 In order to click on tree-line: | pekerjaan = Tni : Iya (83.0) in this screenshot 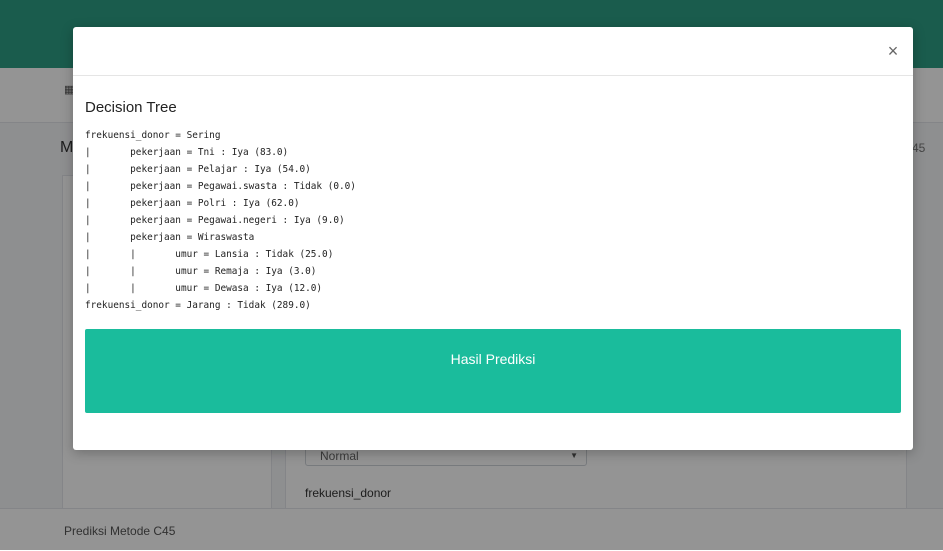, I will do `click(187, 152)`.